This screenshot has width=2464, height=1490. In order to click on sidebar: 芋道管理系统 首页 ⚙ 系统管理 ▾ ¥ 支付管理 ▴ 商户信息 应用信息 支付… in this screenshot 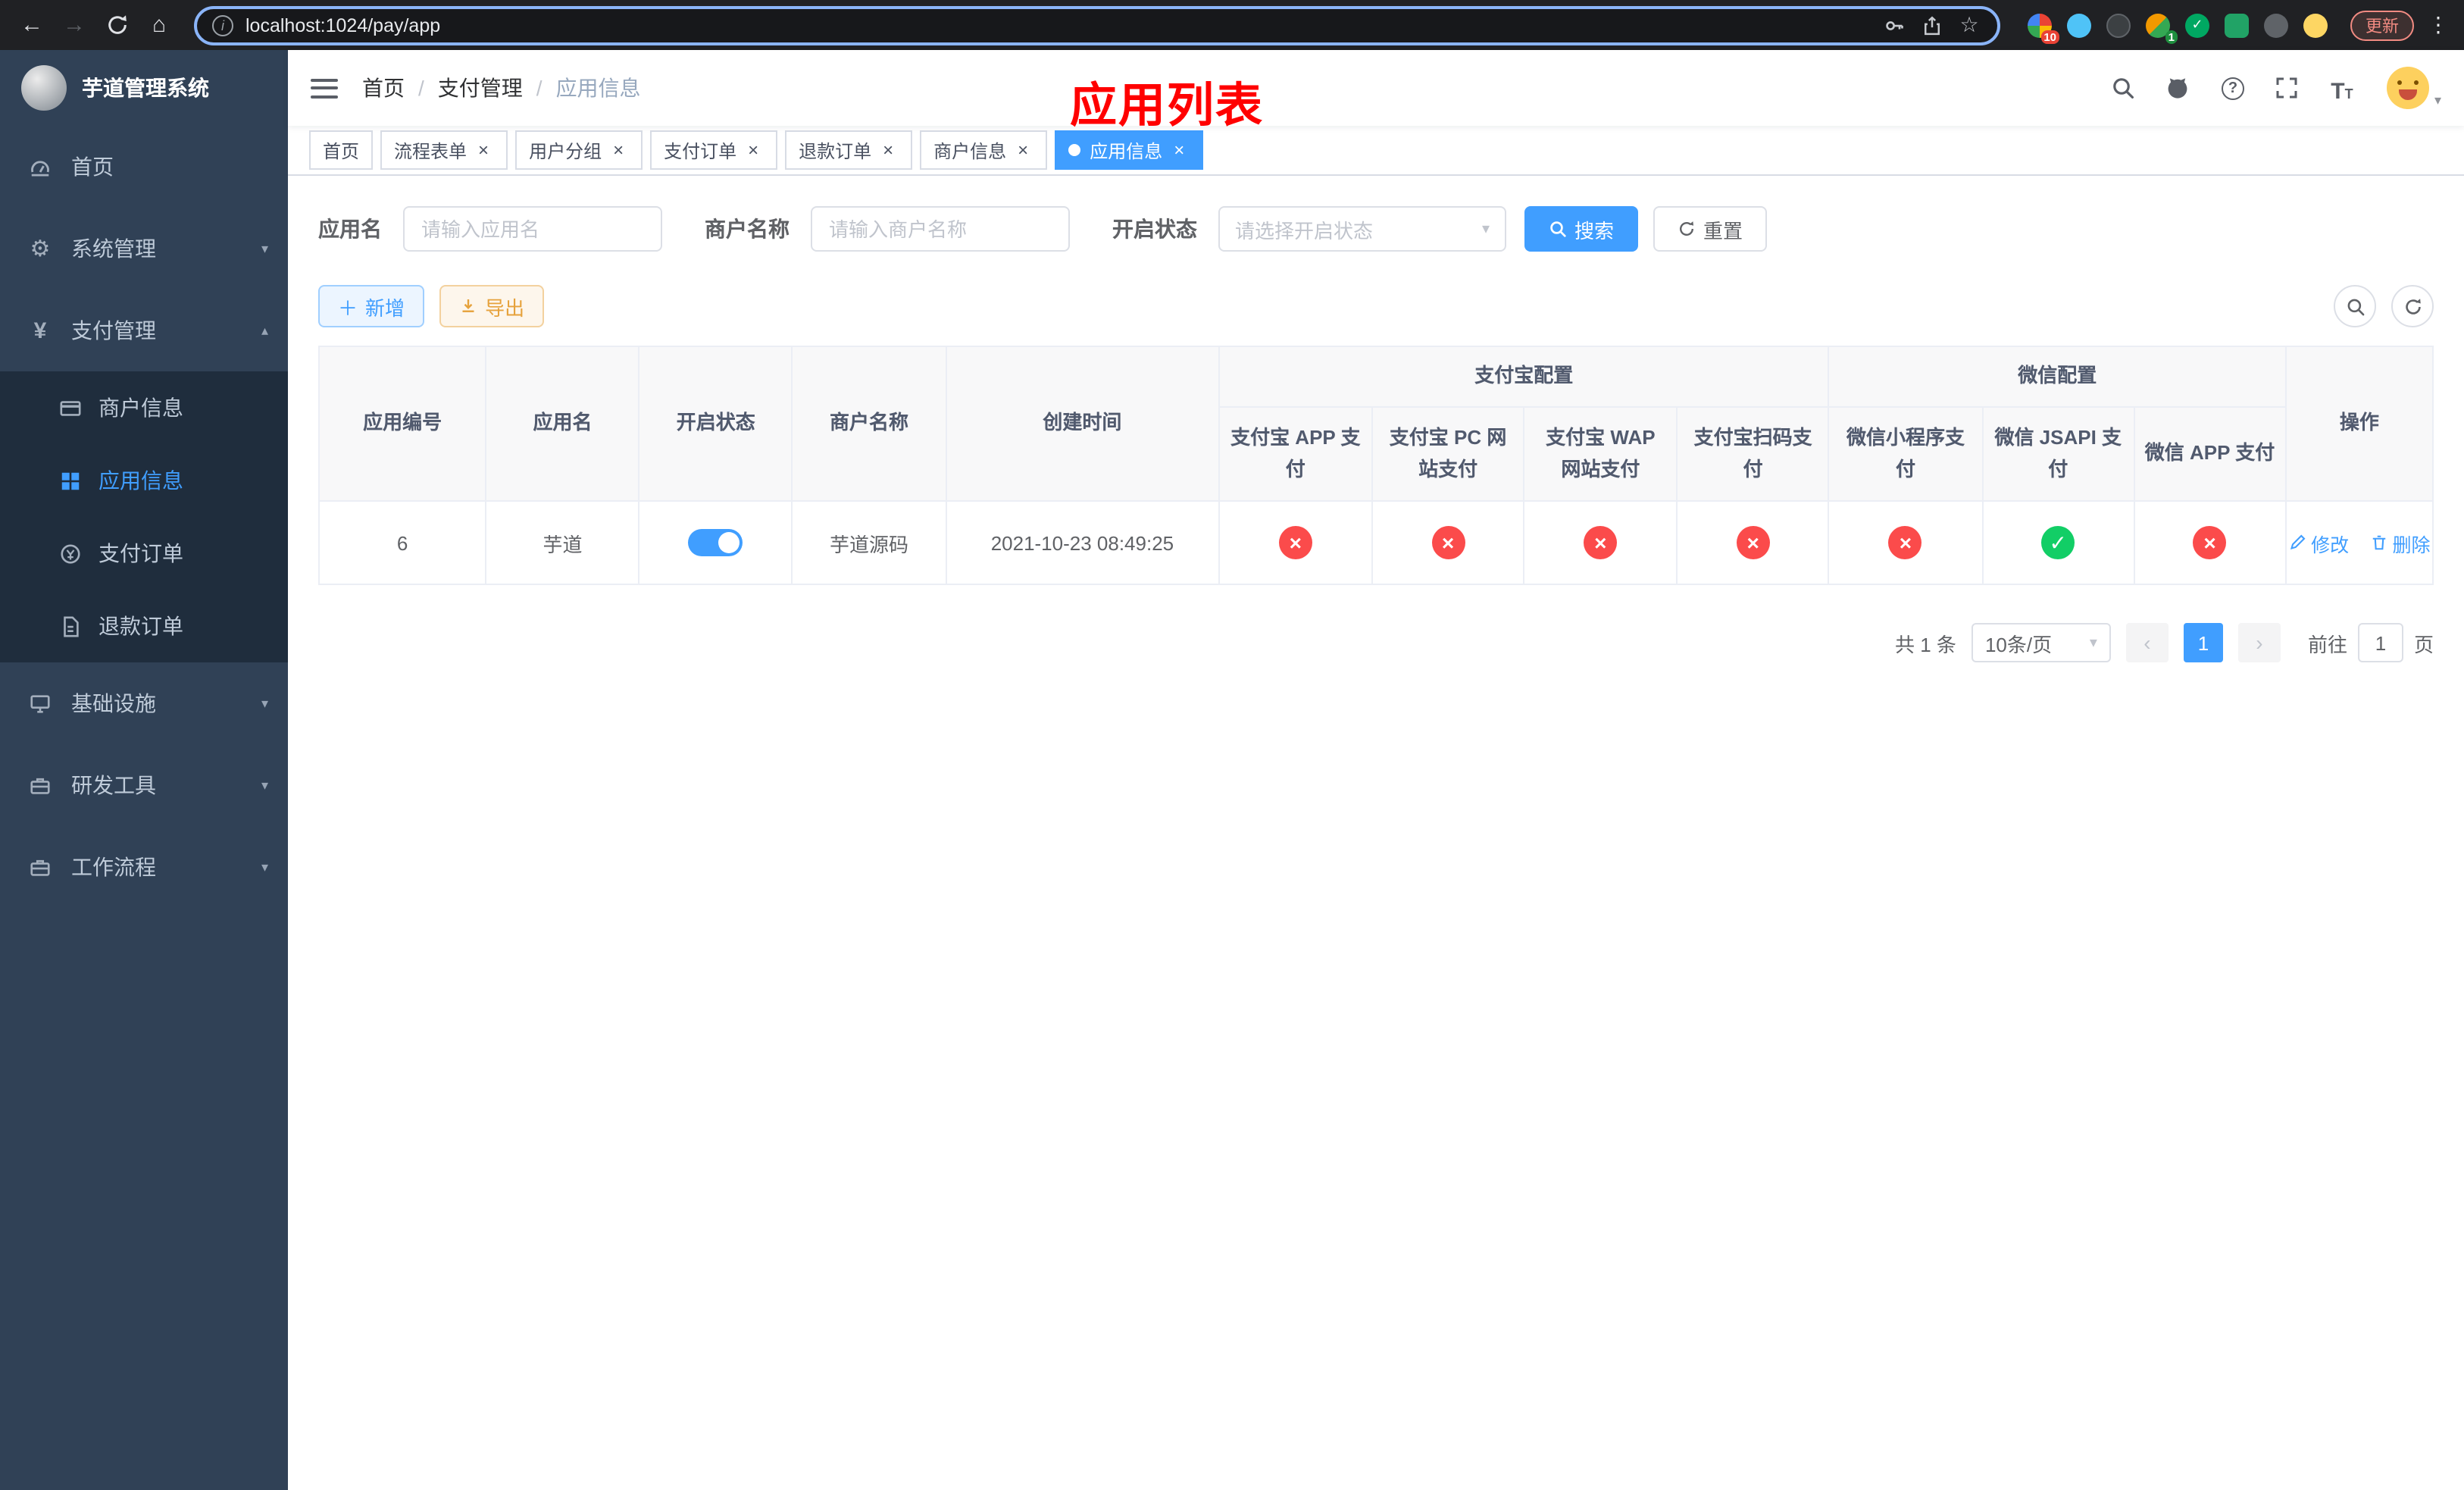, I will do `click(144, 770)`.